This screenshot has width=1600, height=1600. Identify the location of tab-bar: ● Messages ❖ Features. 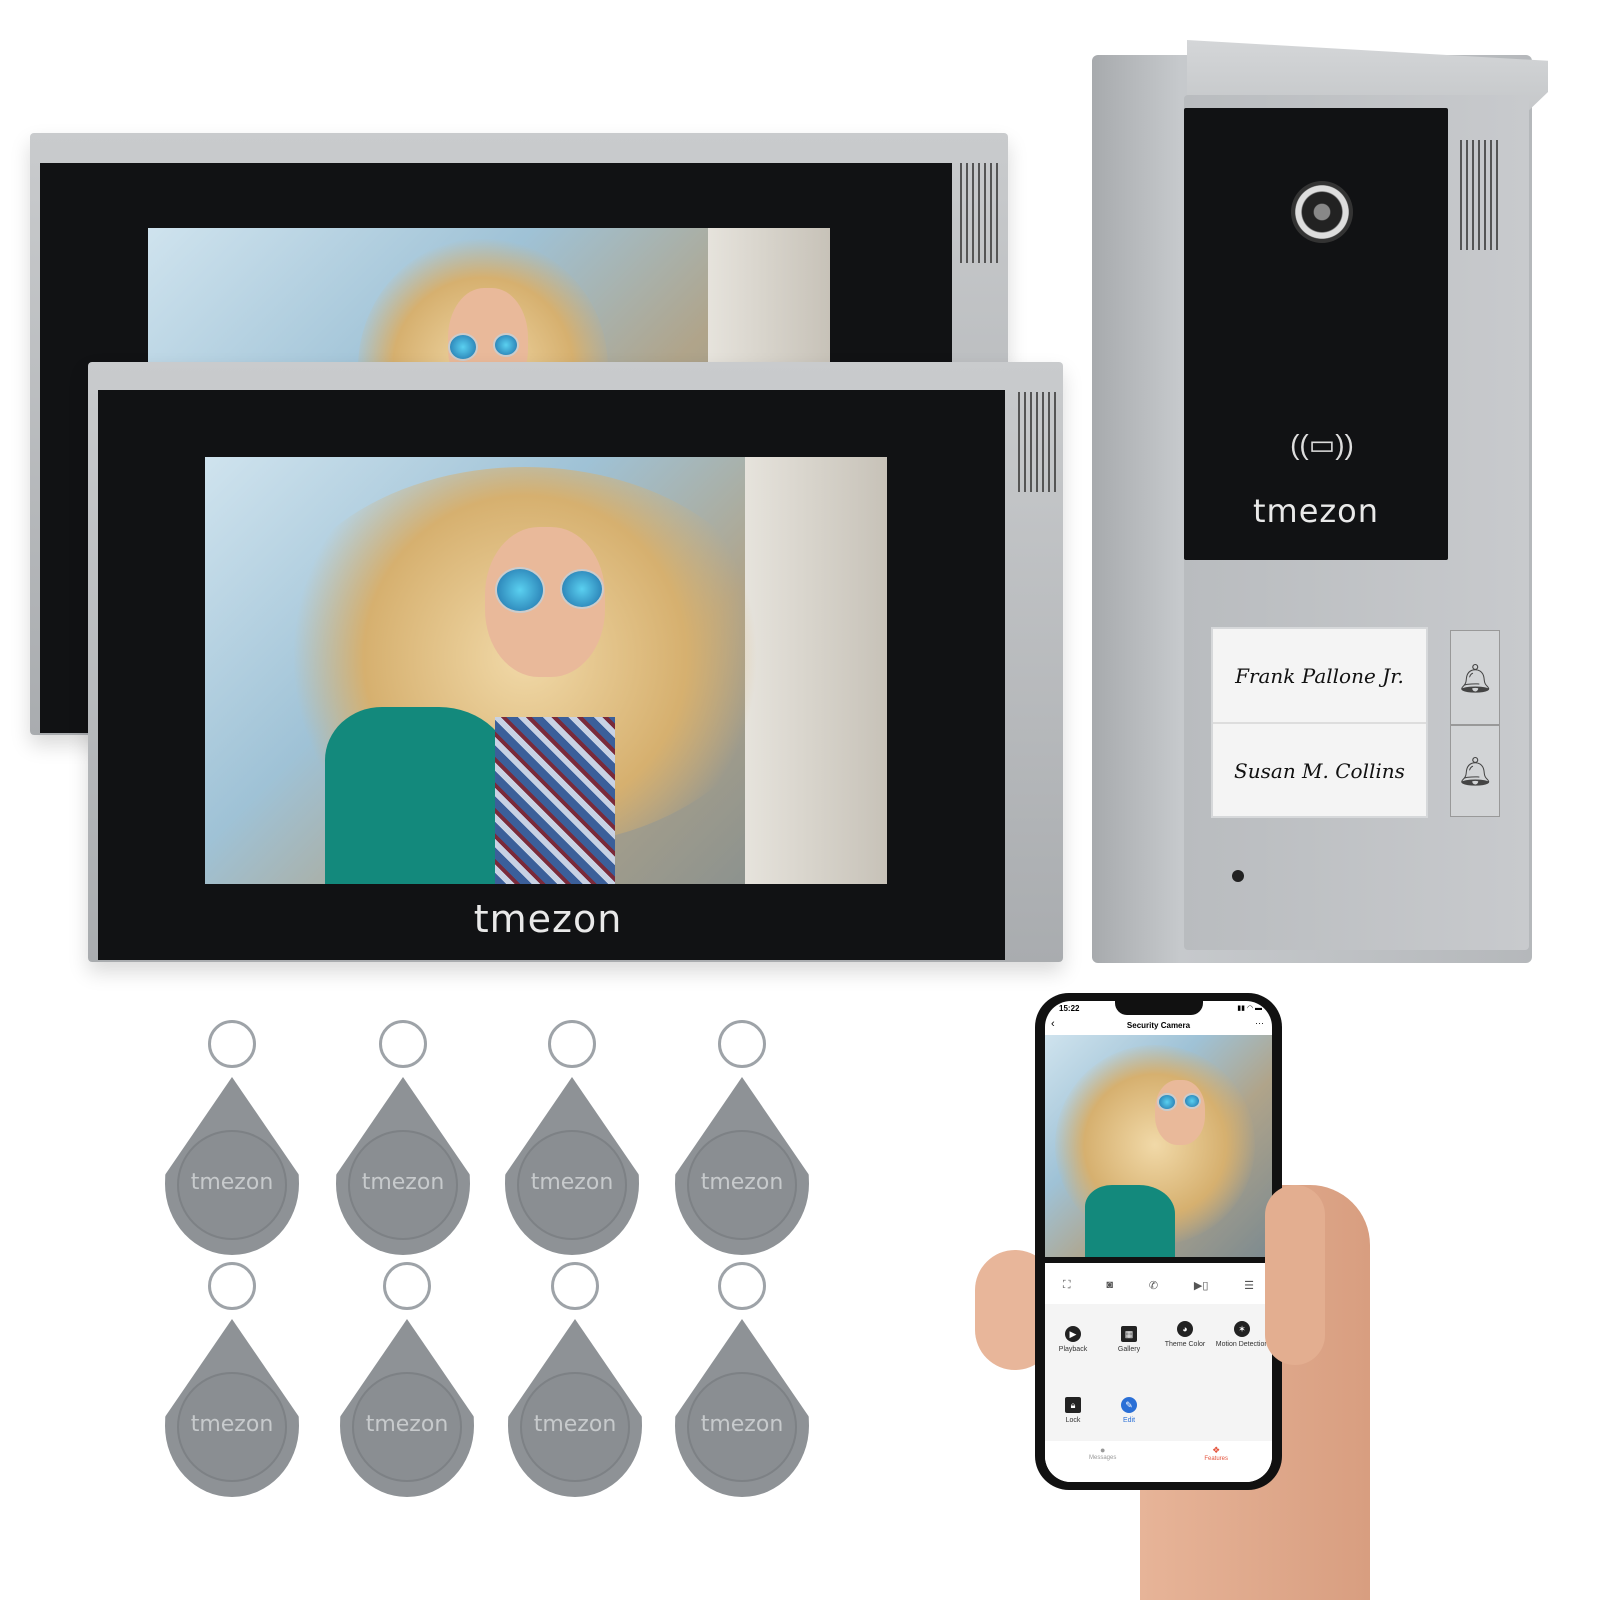
(1158, 1461).